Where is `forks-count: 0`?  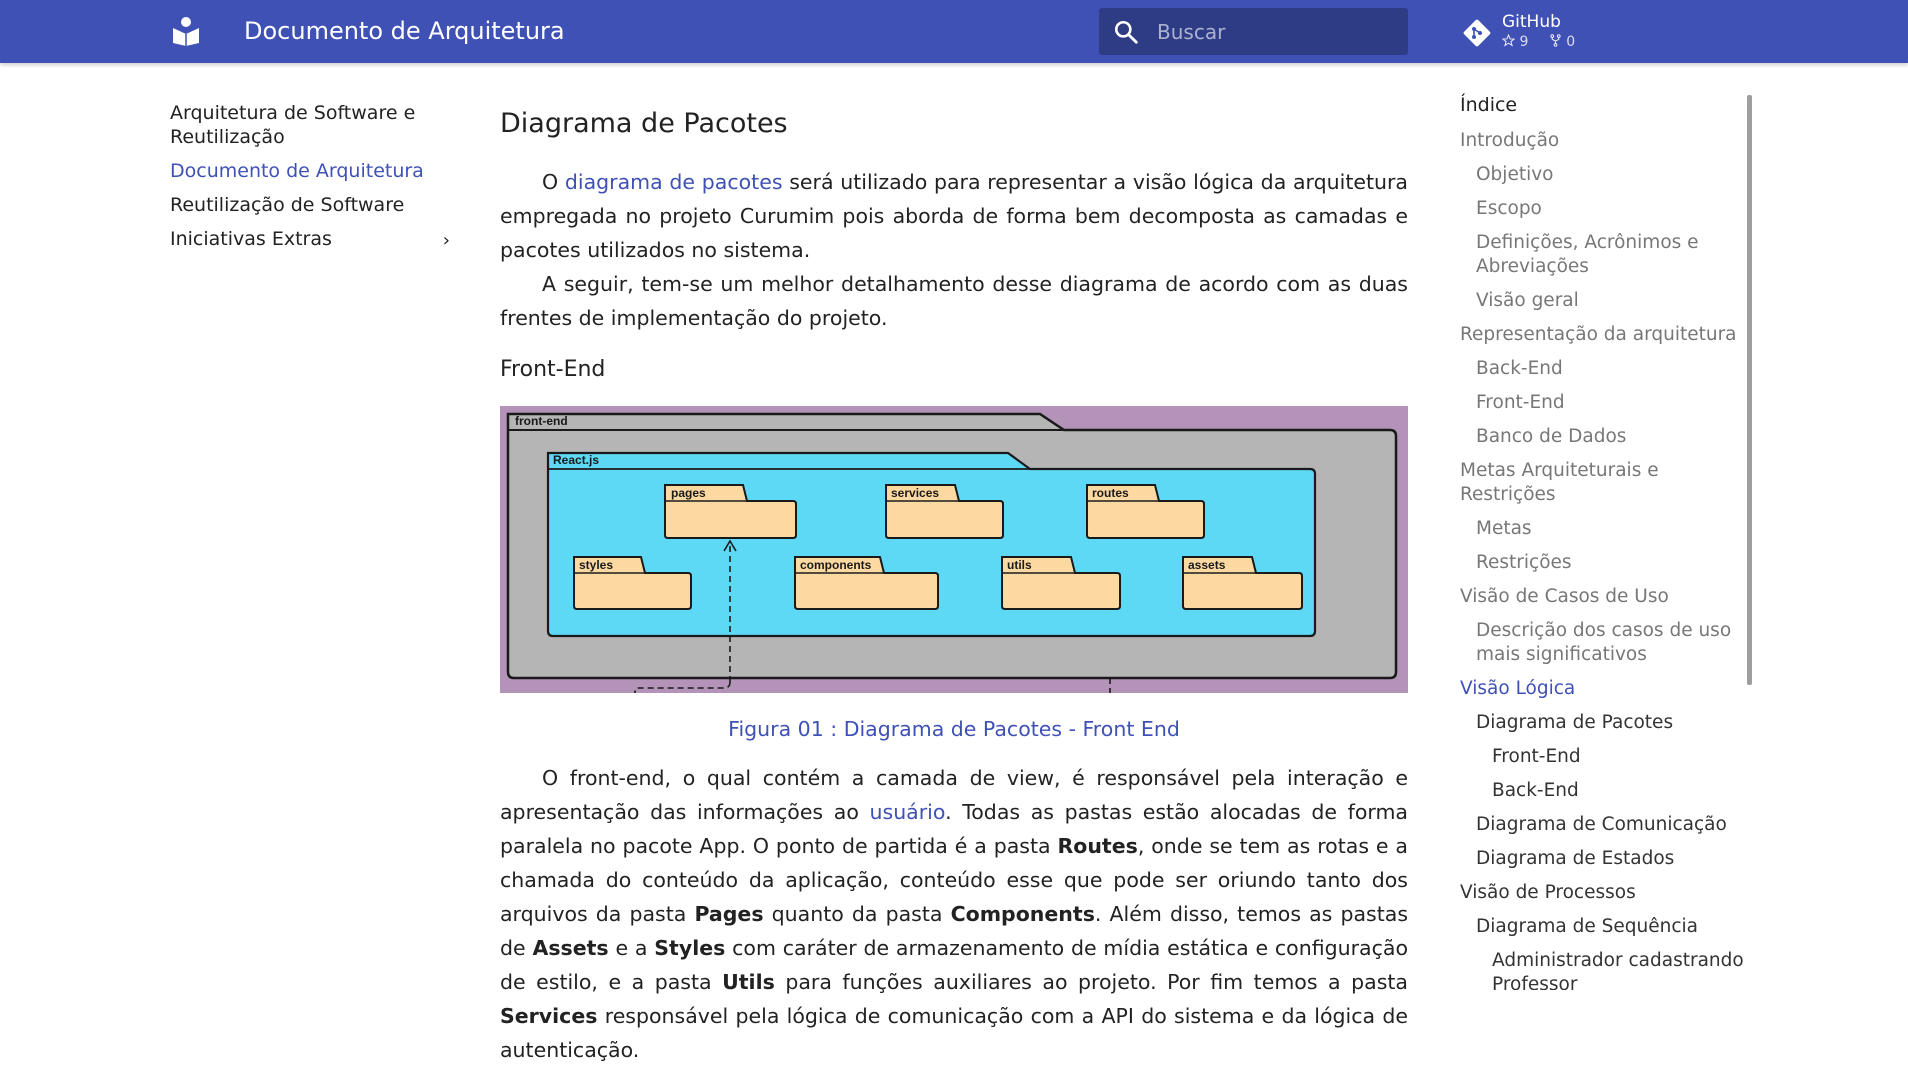 forks-count: 0 is located at coordinates (1566, 42).